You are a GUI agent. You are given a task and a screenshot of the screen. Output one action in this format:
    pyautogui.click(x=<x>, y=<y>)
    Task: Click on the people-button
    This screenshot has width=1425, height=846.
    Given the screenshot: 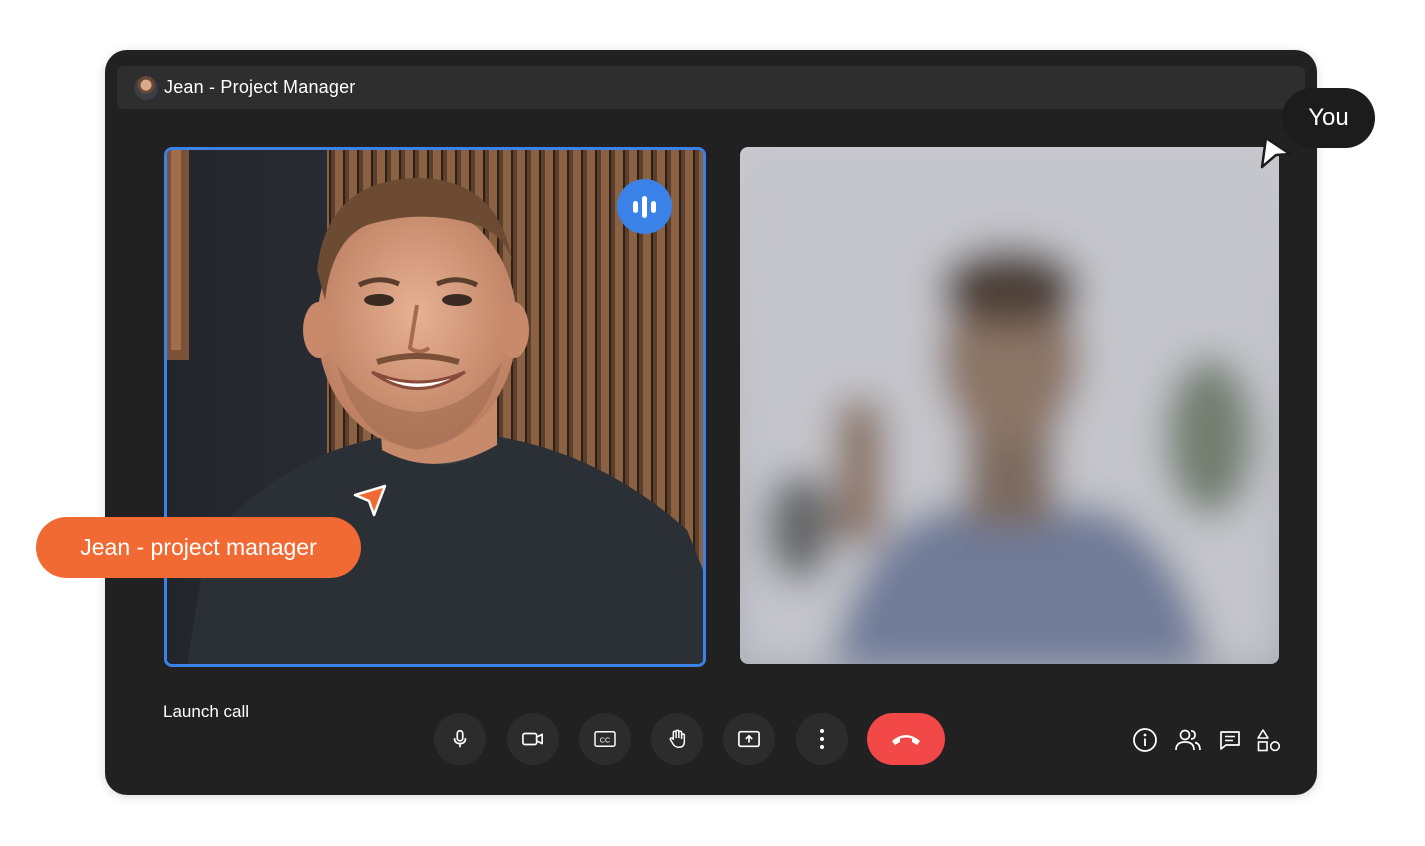 What is the action you would take?
    pyautogui.click(x=1188, y=740)
    